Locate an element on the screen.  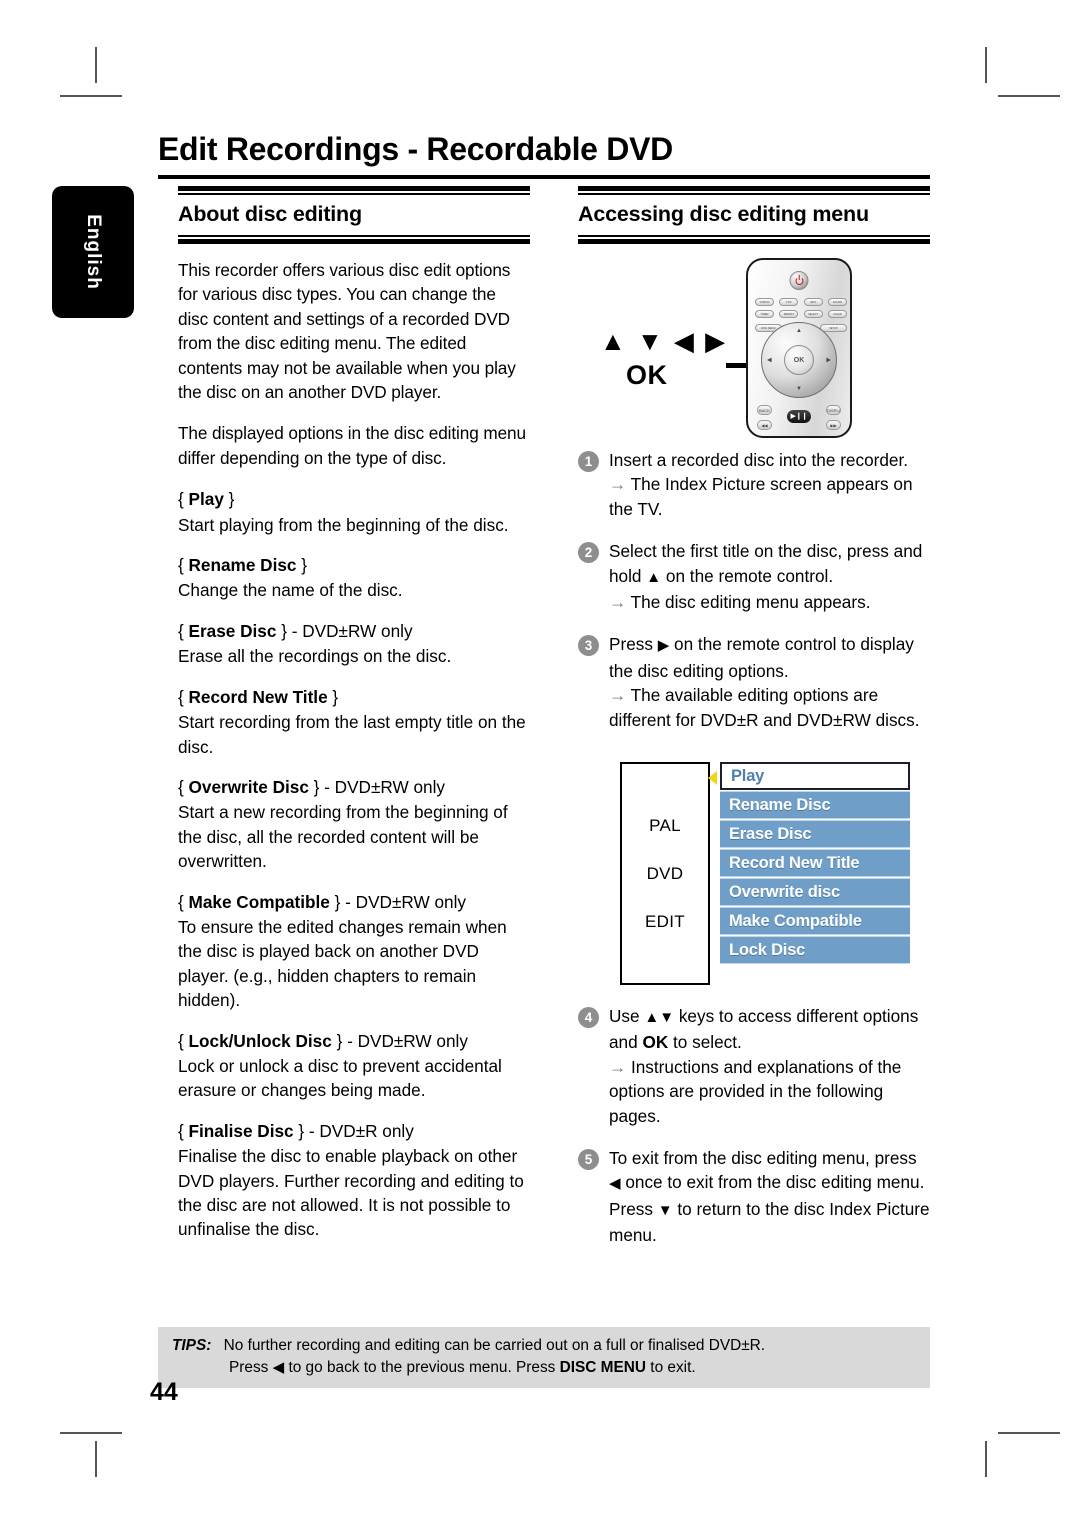
disc-option-name: Record New Title is located at coordinates (258, 696).